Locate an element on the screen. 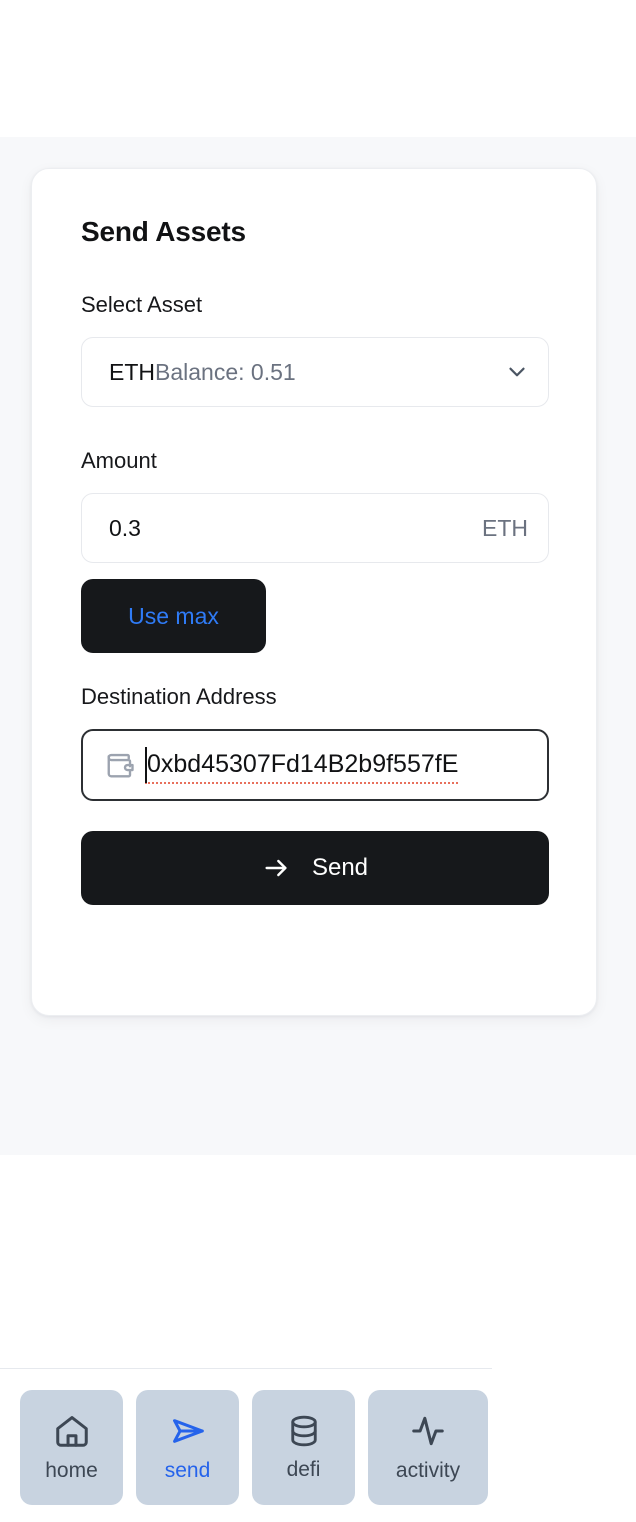 The width and height of the screenshot is (636, 1522). asset-select-value: ETHBalance: 0.51 is located at coordinates (202, 372).